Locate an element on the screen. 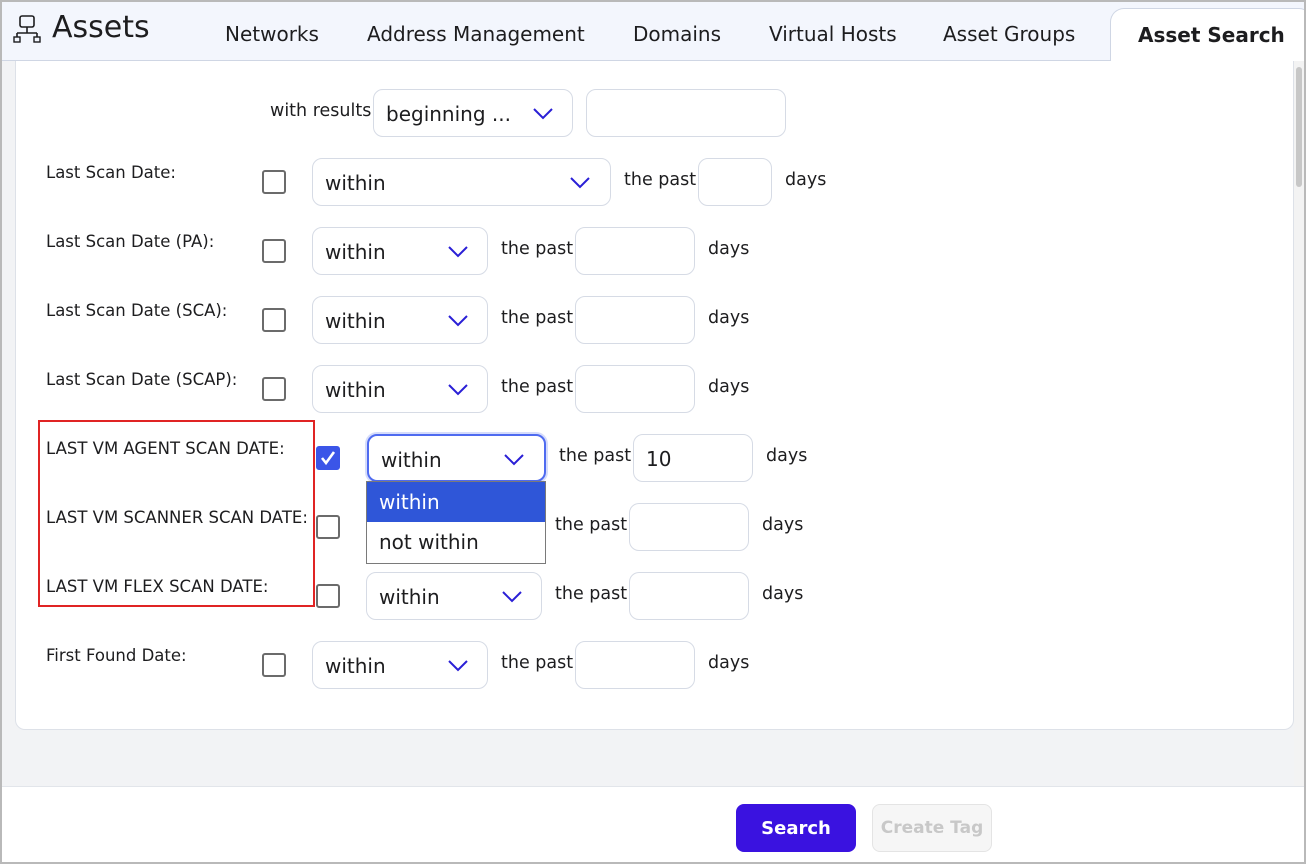  checkmark-icon is located at coordinates (328, 458).